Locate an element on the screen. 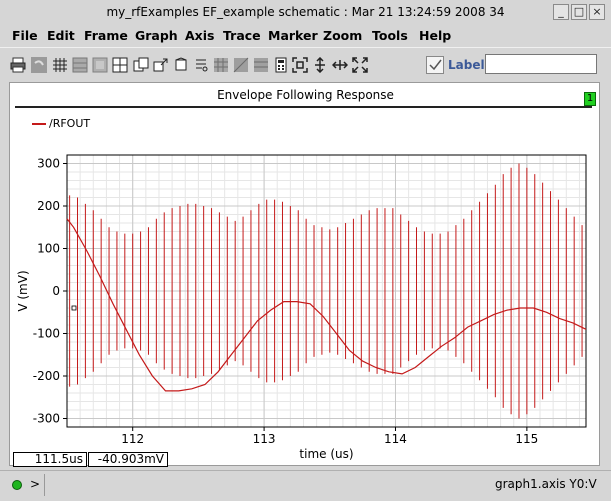 The width and height of the screenshot is (611, 501). y-tick-label: 300 is located at coordinates (48, 164).